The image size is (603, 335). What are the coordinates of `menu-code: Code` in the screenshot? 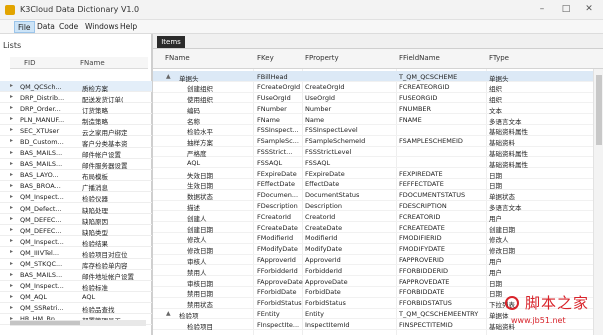 It's located at (68, 27).